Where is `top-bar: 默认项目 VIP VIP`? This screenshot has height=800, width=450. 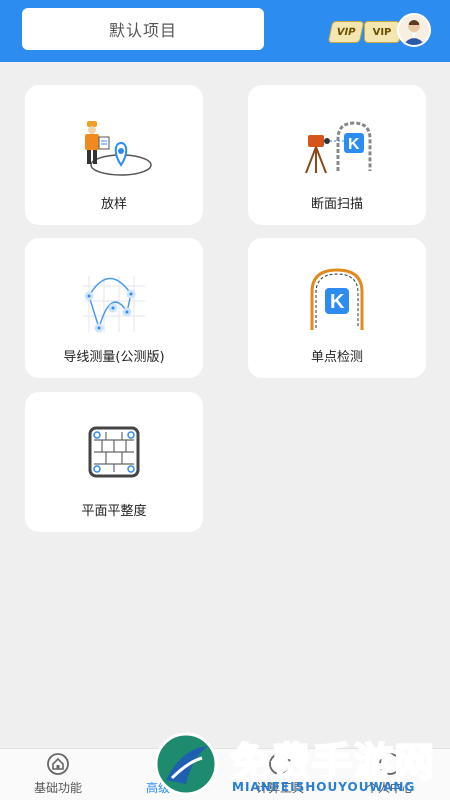
top-bar: 默认项目 VIP VIP is located at coordinates (225, 31).